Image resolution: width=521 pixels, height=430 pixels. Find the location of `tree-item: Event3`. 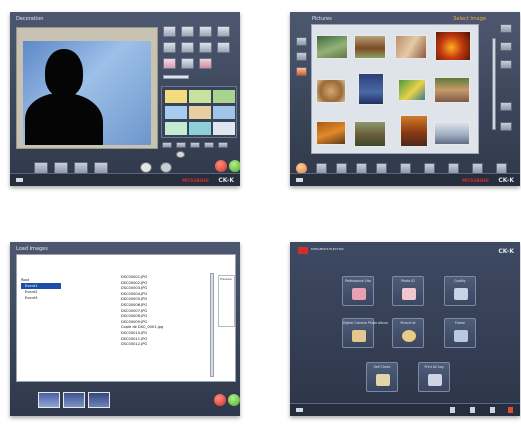

tree-item: Event3 is located at coordinates (41, 298).